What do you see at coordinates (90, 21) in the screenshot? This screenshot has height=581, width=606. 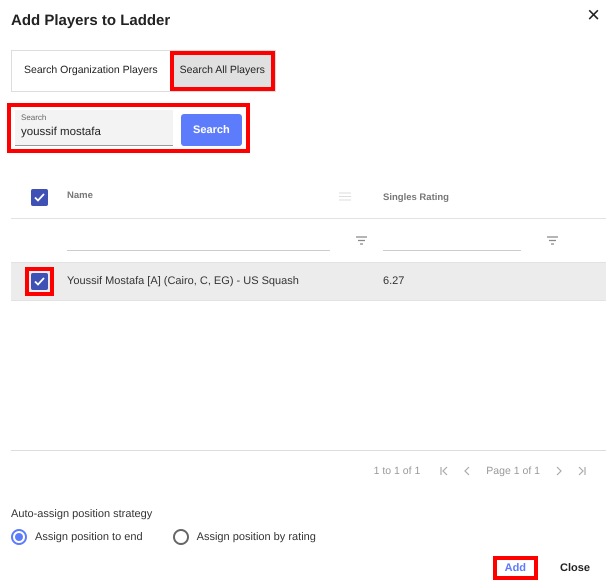 I see `dialog-title: Add Players to Ladder` at bounding box center [90, 21].